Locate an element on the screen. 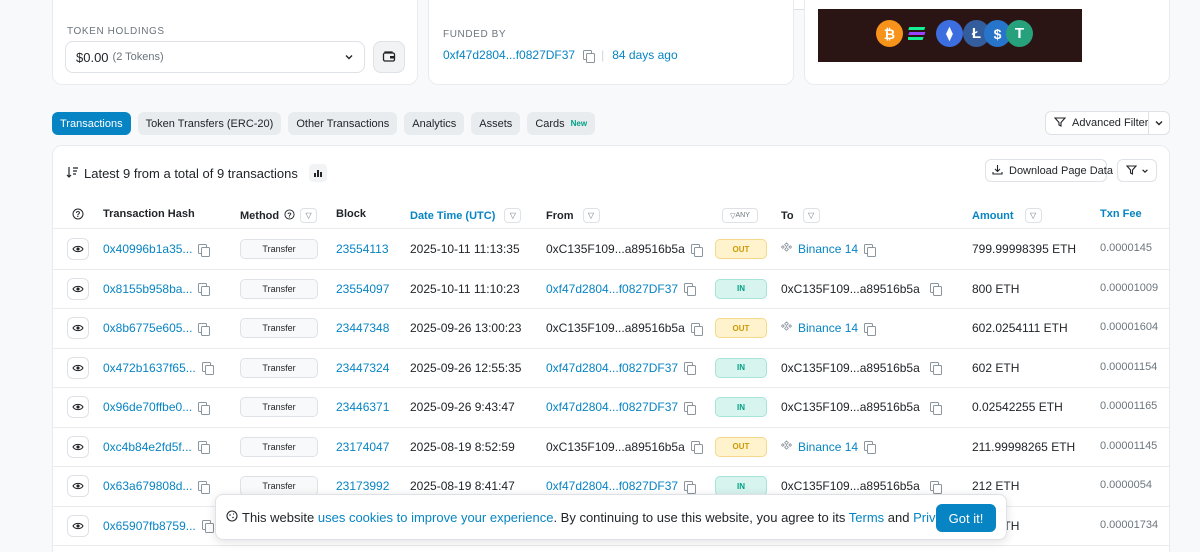 This screenshot has height=552, width=1200. block-link: 23173992 is located at coordinates (362, 486).